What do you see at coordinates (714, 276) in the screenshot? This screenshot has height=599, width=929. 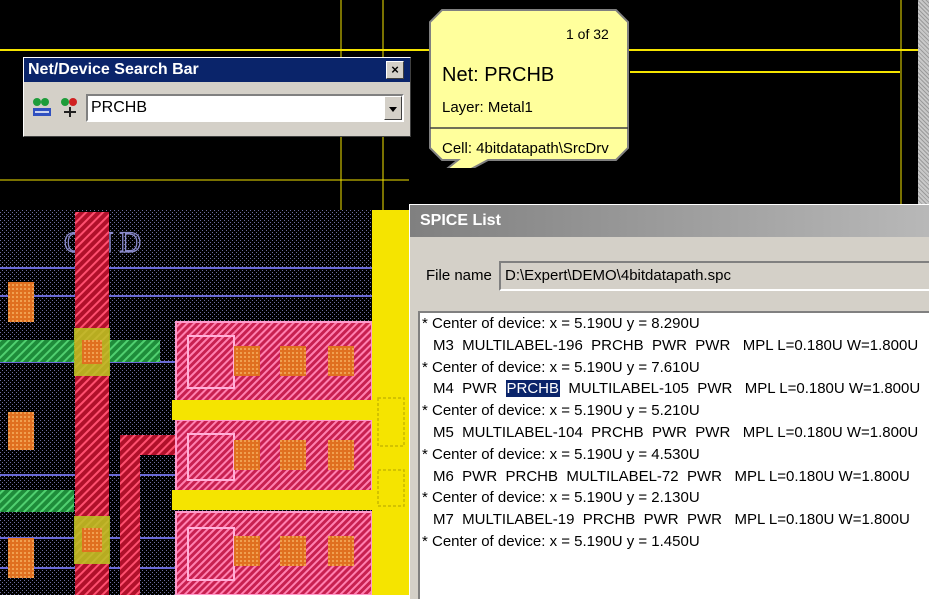 I see `file-name-field: D:\Expert\DEMO\4bitdatapath.spc` at bounding box center [714, 276].